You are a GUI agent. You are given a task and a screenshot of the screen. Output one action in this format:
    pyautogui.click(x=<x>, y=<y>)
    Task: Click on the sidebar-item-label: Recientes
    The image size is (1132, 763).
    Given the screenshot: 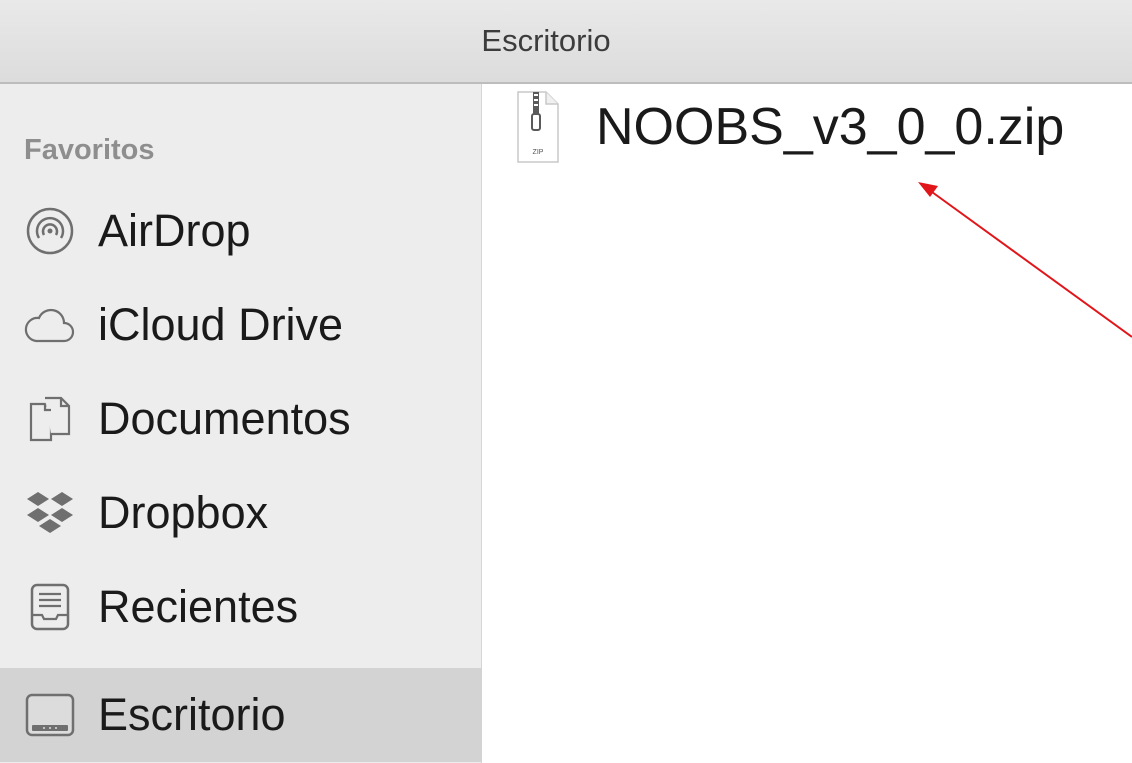 What is the action you would take?
    pyautogui.click(x=198, y=606)
    